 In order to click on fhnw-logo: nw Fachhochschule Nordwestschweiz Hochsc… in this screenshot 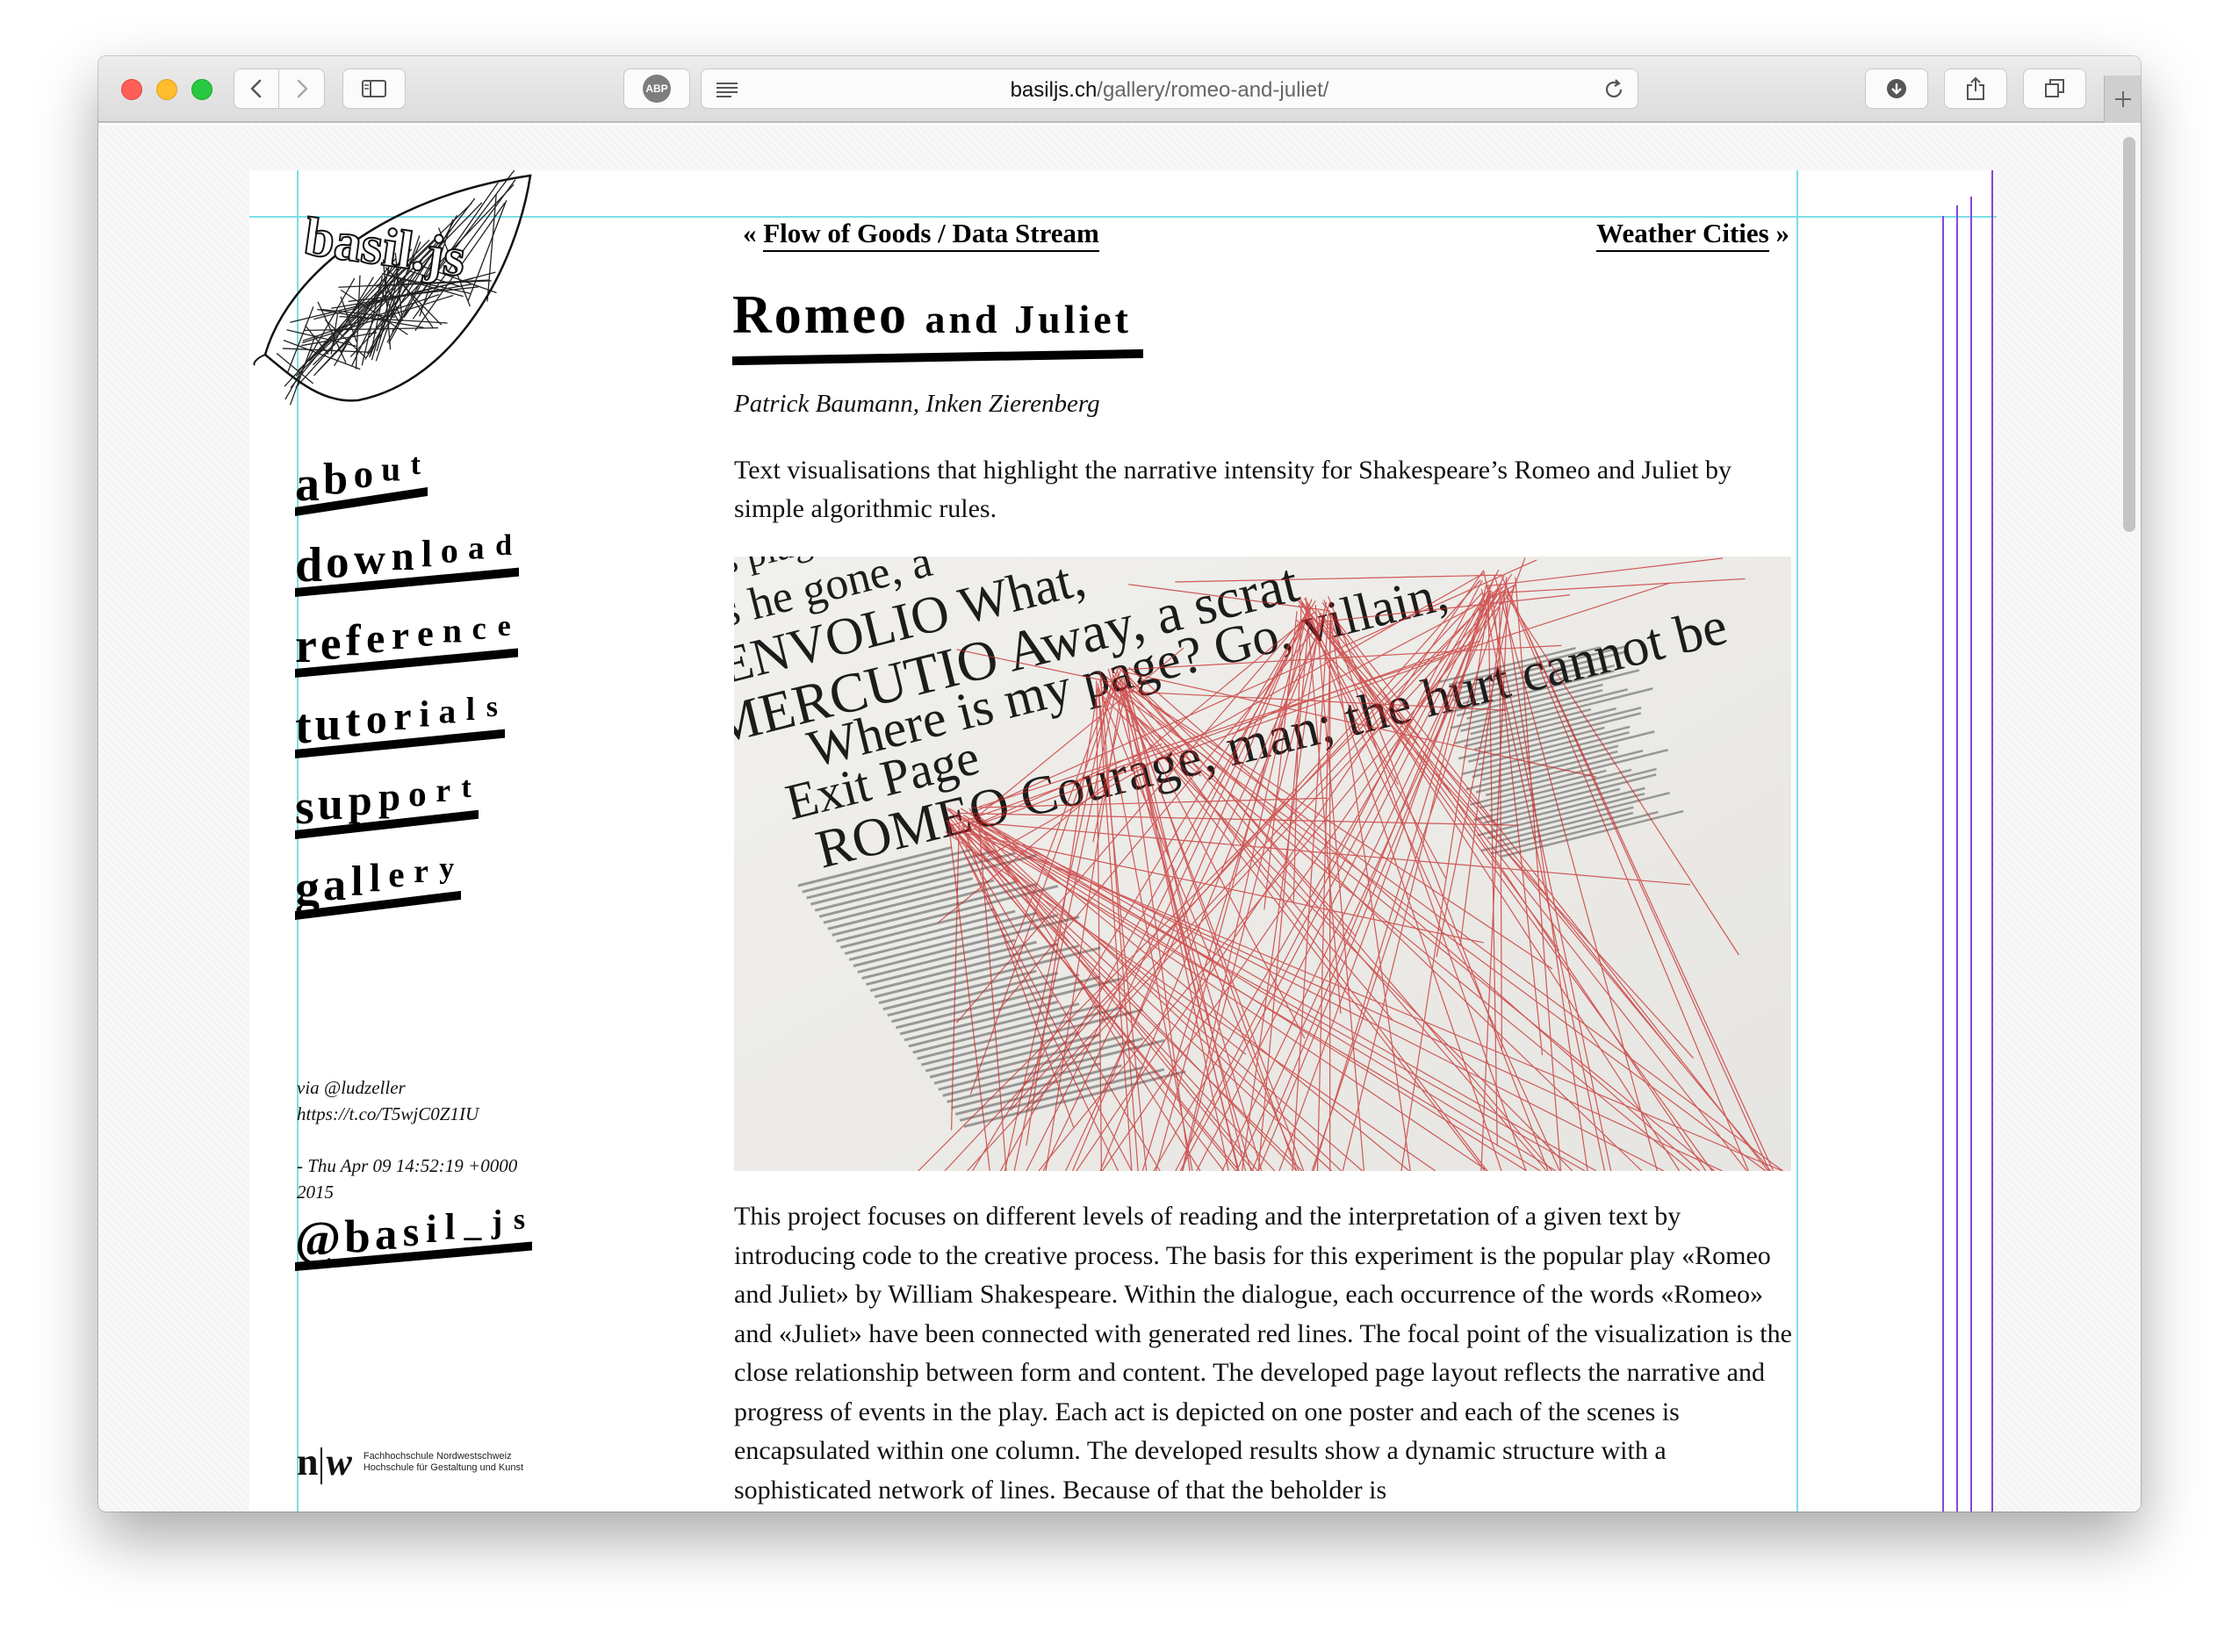, I will do `click(410, 1462)`.